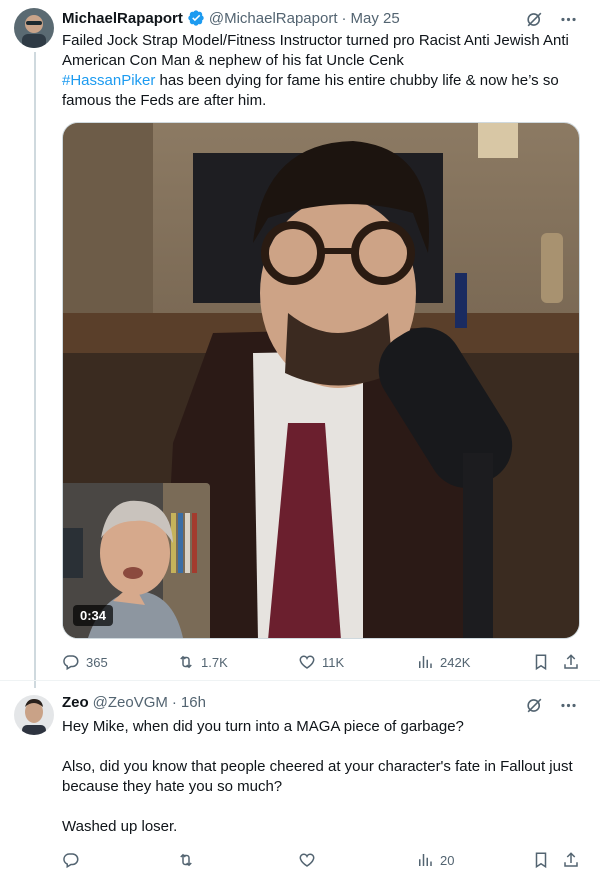 The image size is (600, 879). I want to click on video-duration-badge: 0:34, so click(93, 615).